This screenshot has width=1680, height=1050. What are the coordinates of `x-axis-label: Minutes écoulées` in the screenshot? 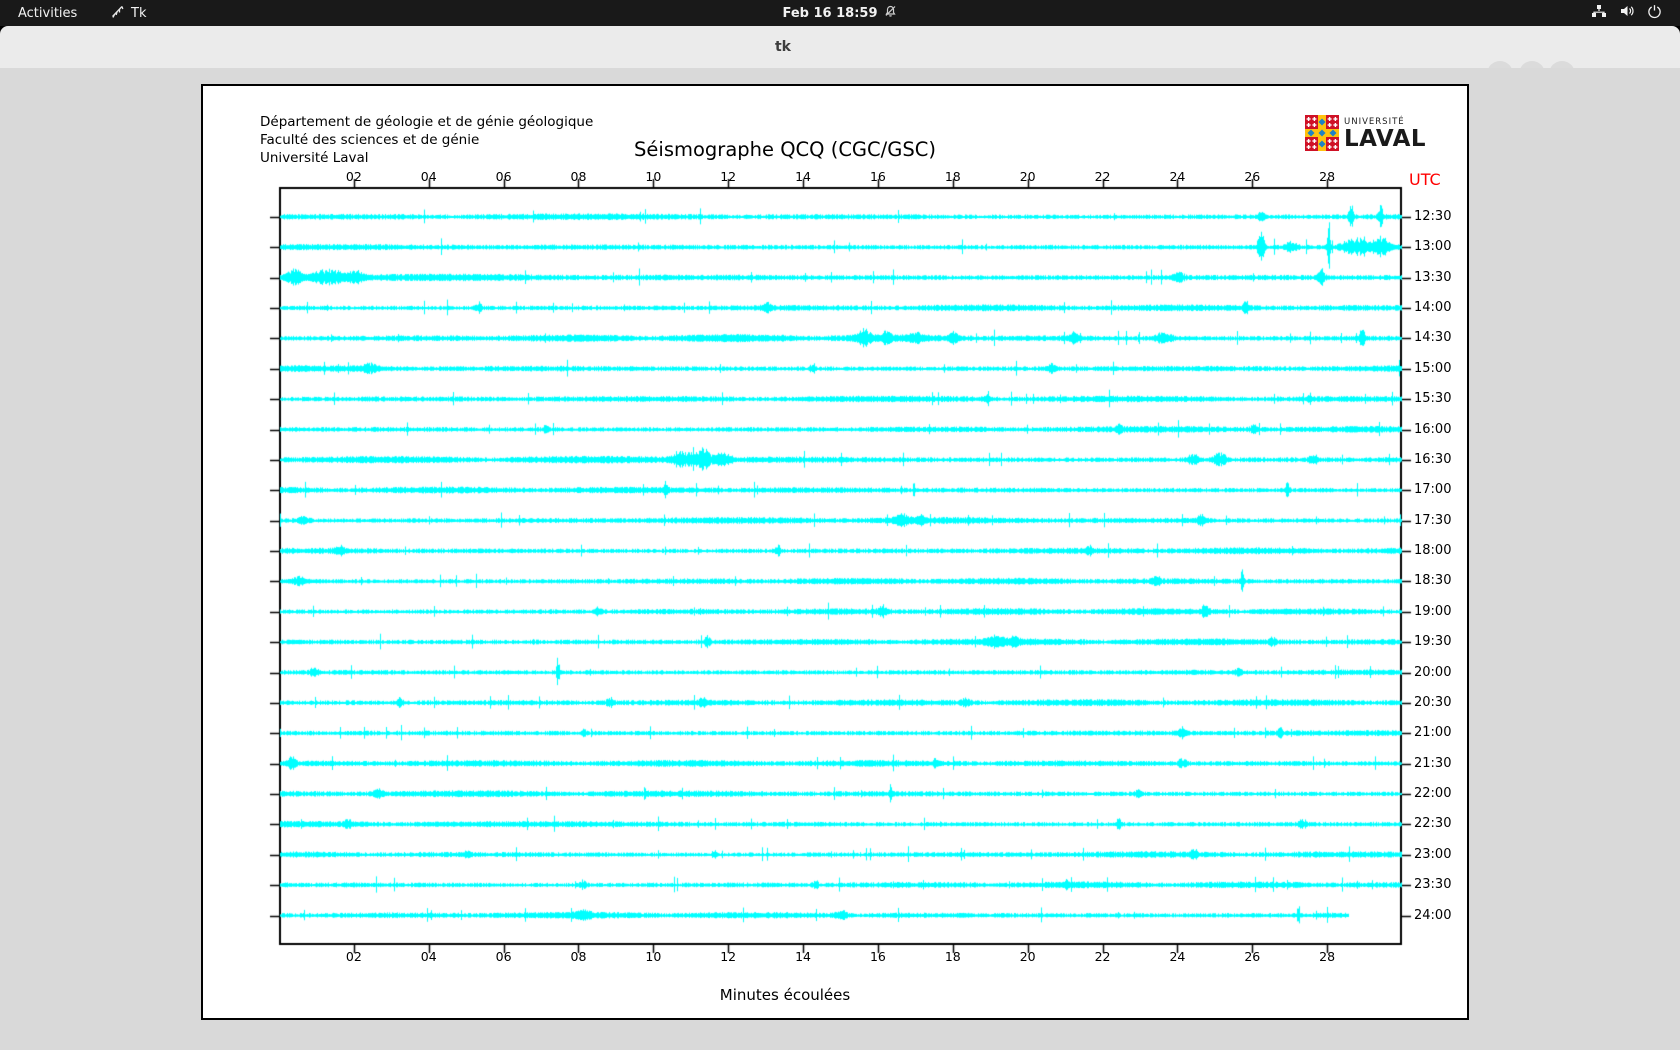 It's located at (785, 995).